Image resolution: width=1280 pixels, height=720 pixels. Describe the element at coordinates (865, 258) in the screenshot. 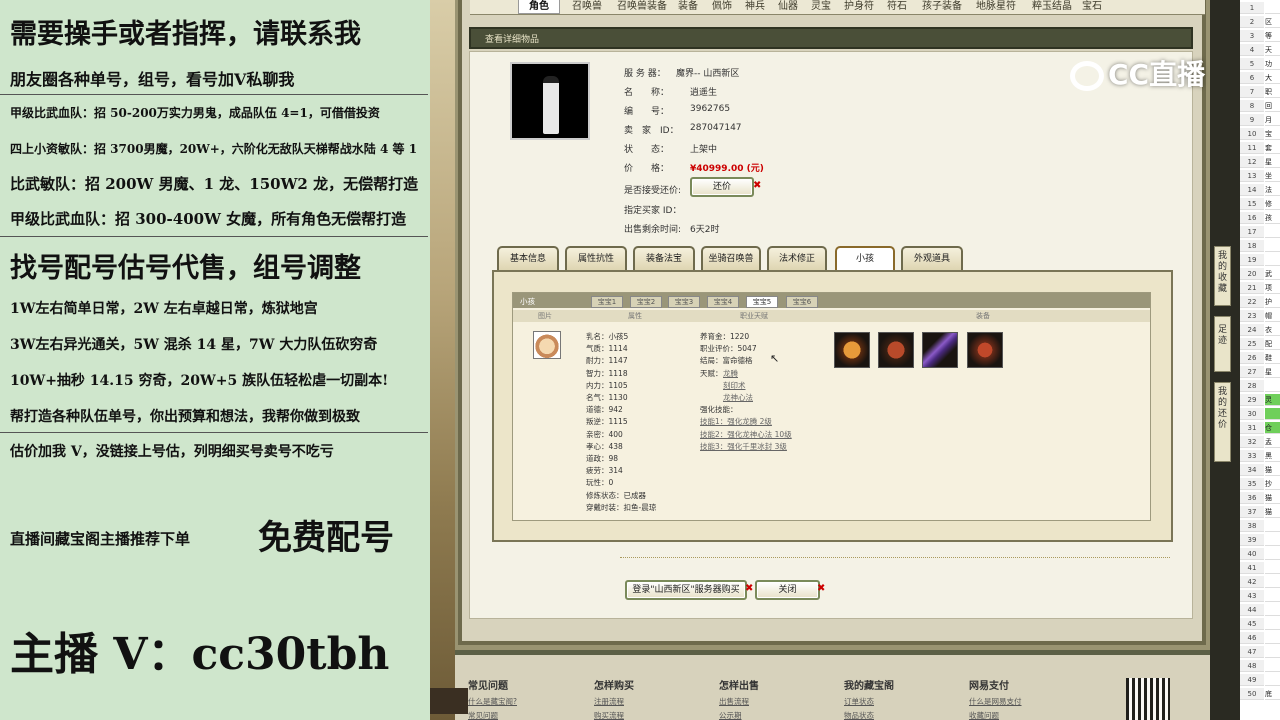

I see `tab-child: 小孩` at that location.